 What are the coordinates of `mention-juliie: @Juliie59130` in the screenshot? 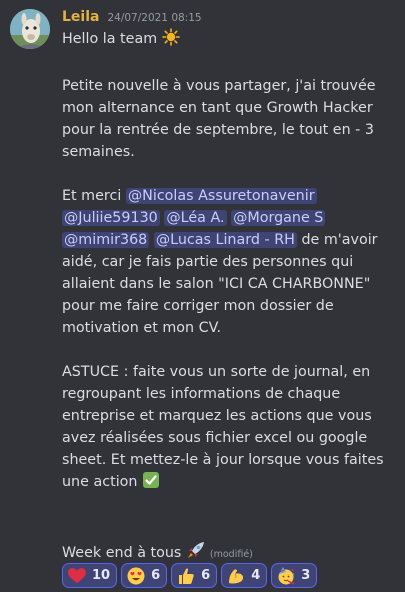 It's located at (111, 218).